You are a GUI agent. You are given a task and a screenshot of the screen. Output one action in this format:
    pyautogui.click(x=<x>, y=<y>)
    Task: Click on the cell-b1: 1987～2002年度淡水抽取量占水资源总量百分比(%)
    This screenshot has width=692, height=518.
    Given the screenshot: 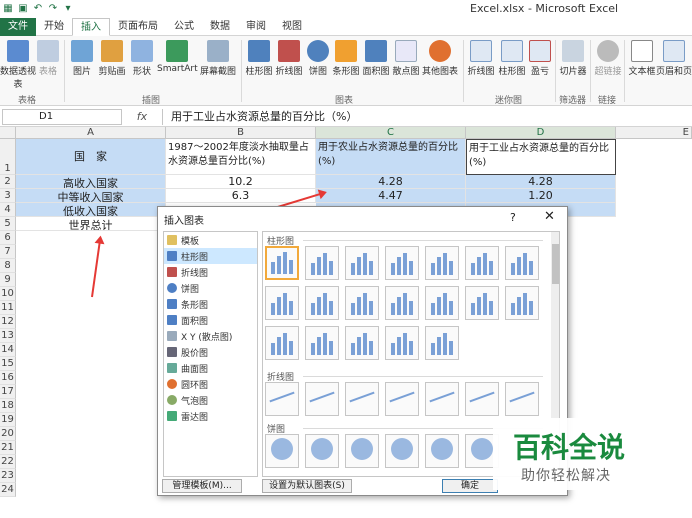 What is the action you would take?
    pyautogui.click(x=241, y=157)
    